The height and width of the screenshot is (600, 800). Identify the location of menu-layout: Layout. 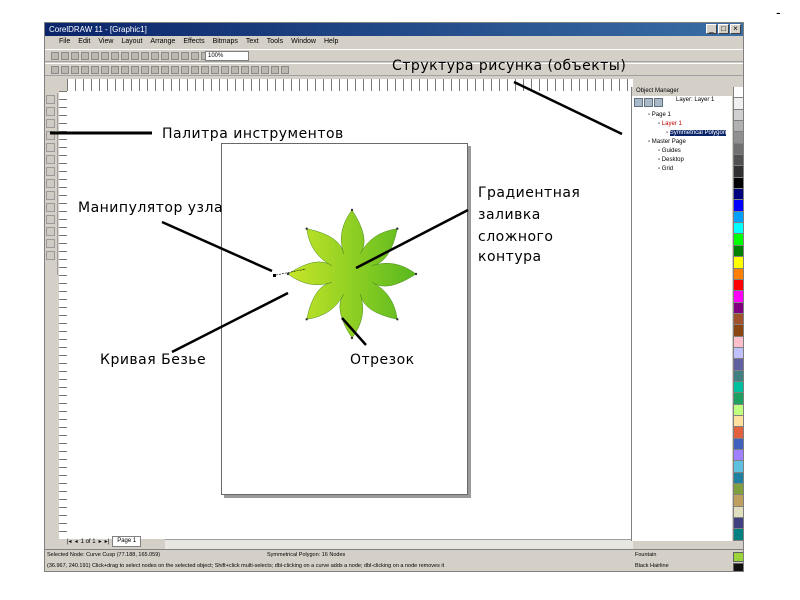
(131, 41).